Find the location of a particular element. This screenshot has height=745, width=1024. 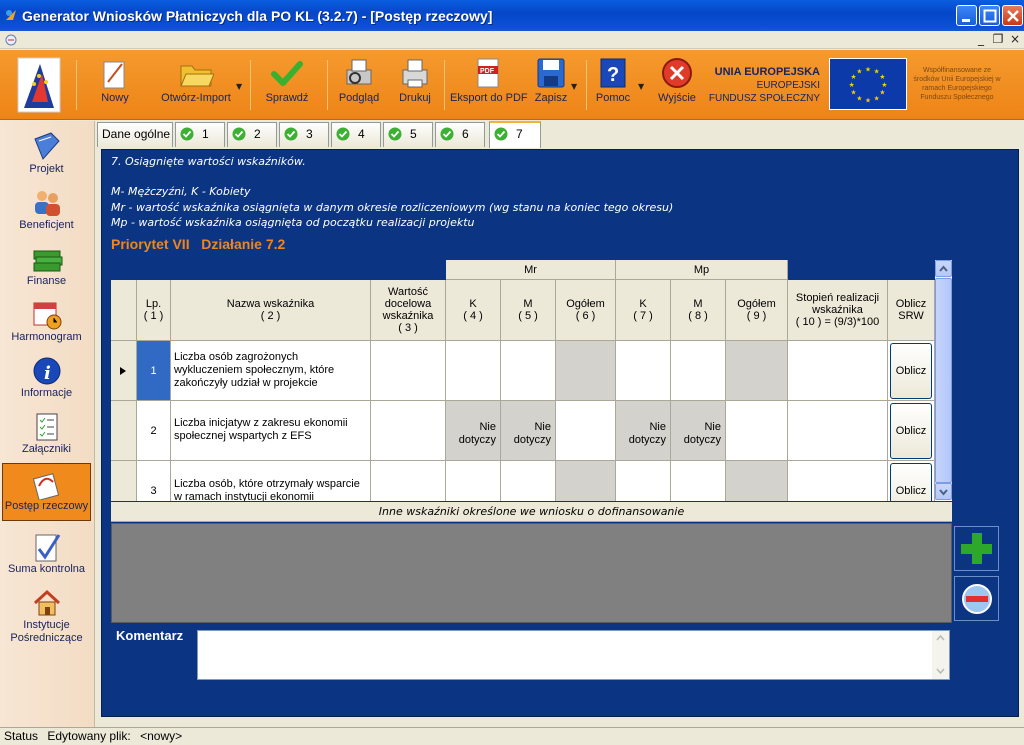

add-row-button is located at coordinates (976, 548).